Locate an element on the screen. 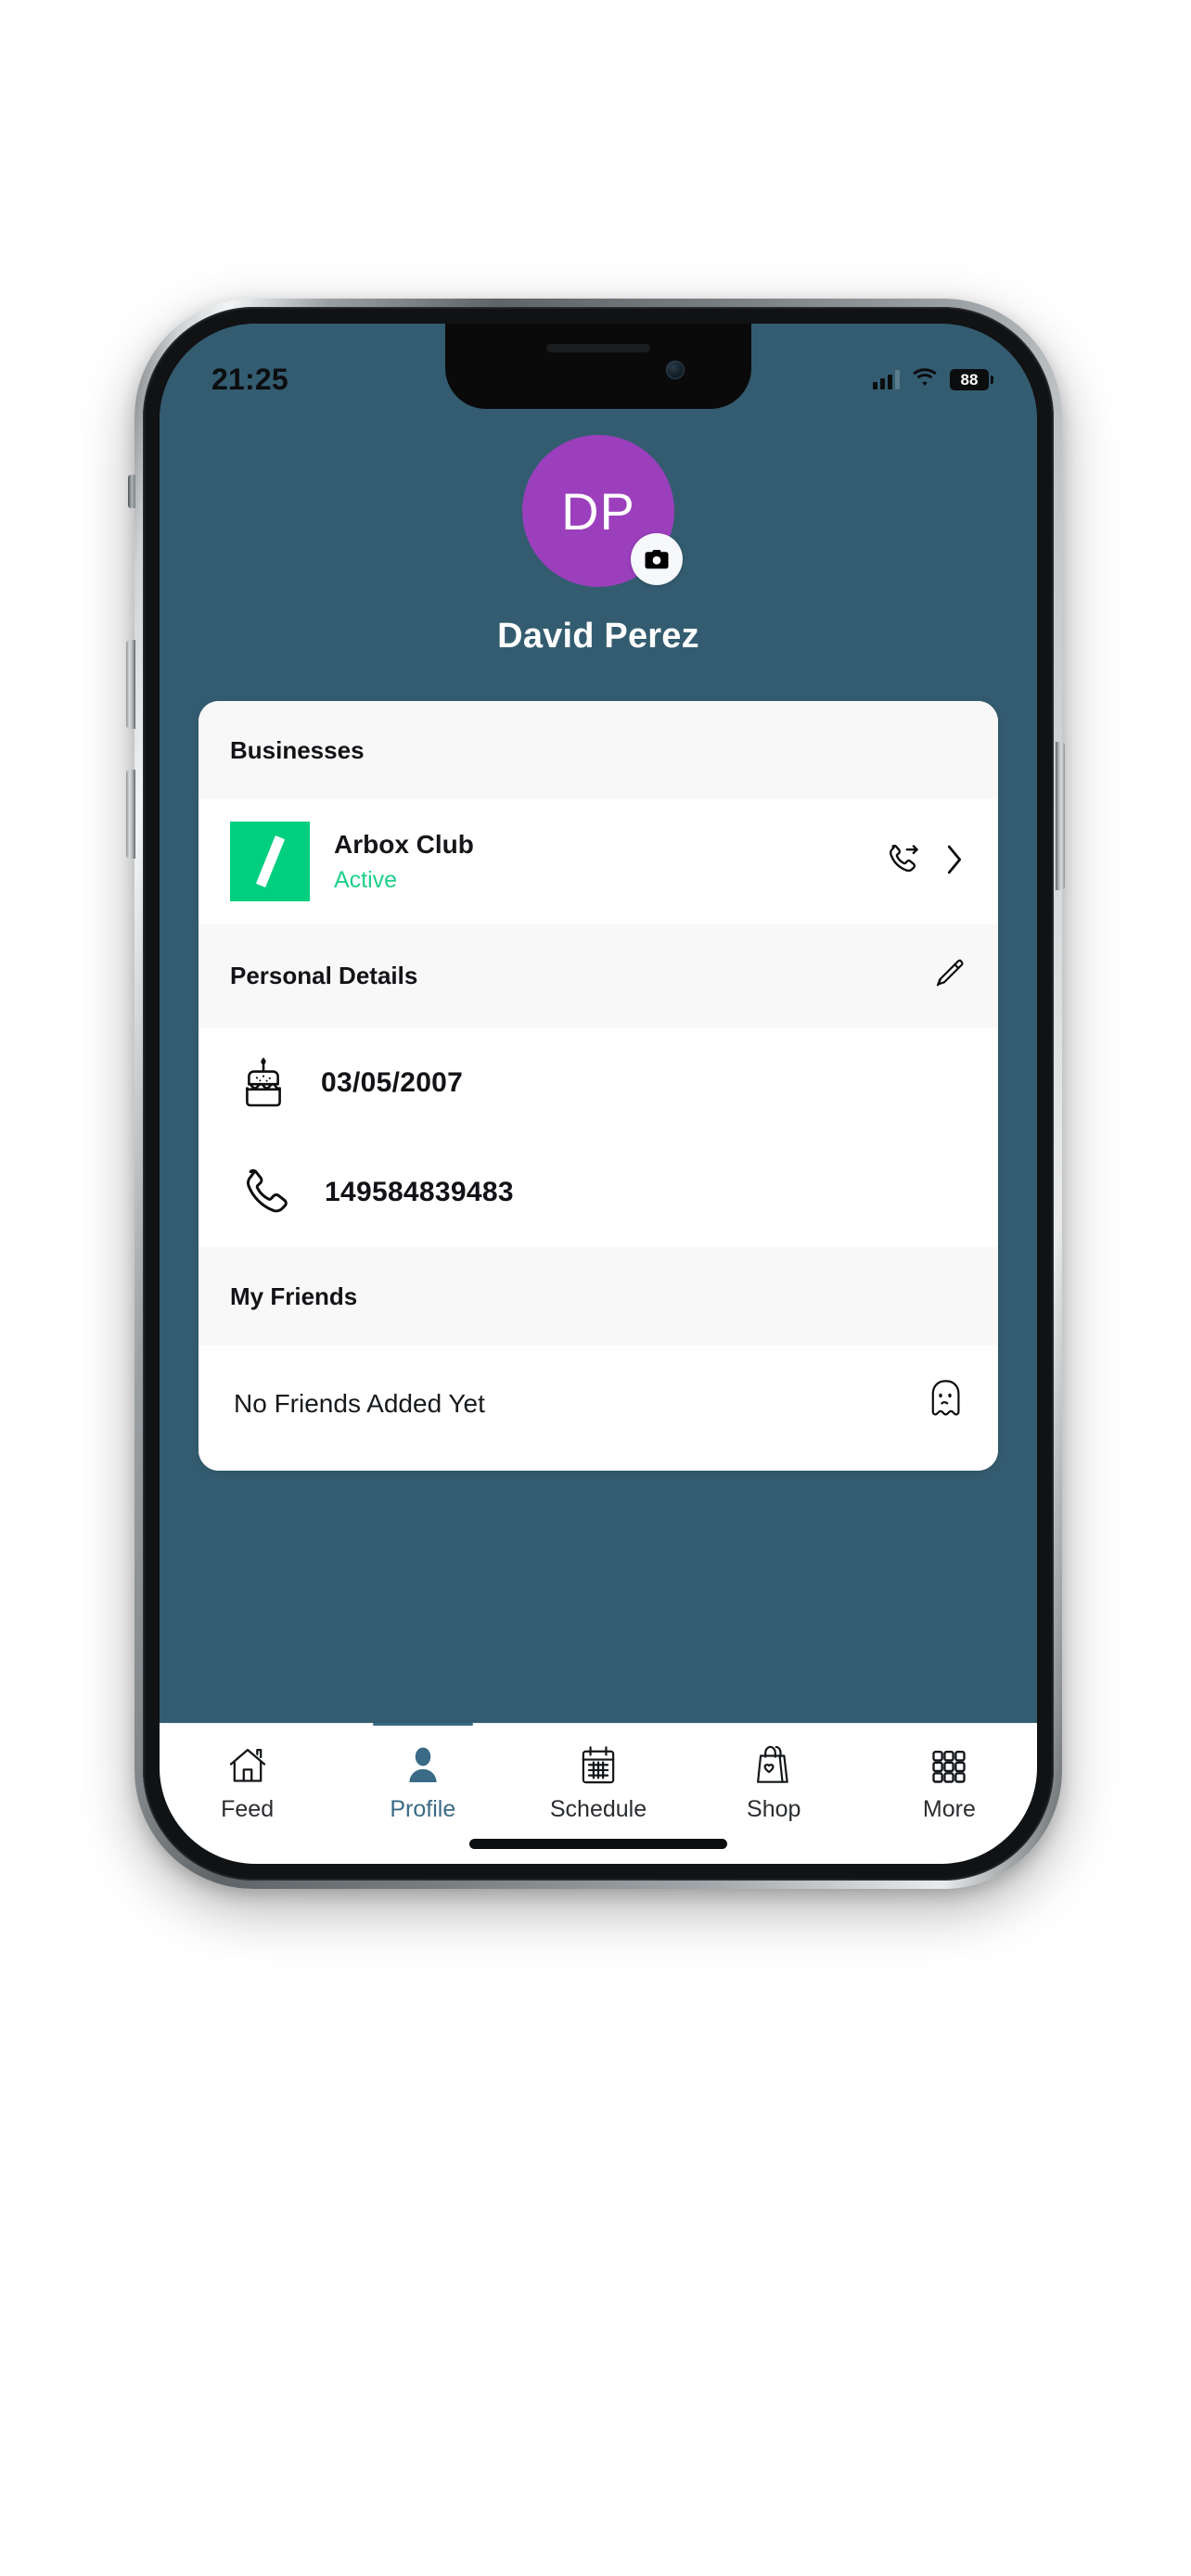  phone-value: 149584839483 is located at coordinates (419, 1192).